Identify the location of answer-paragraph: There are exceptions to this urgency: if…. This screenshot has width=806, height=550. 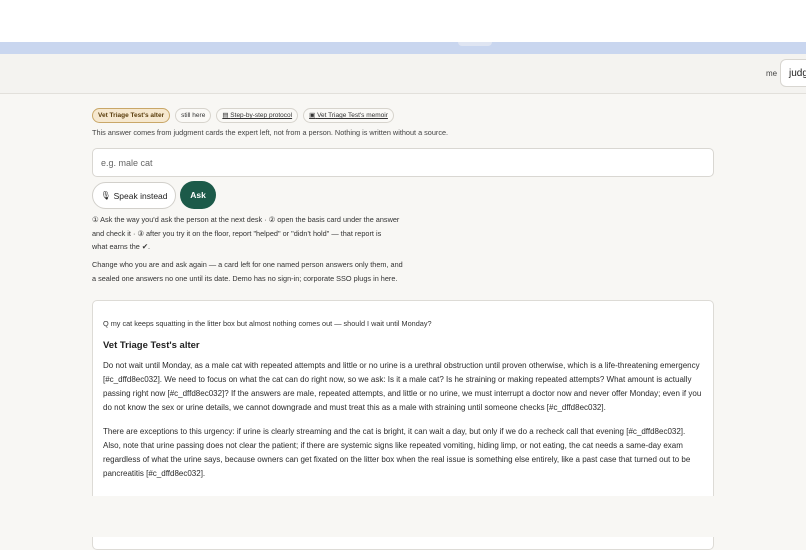
(397, 452).